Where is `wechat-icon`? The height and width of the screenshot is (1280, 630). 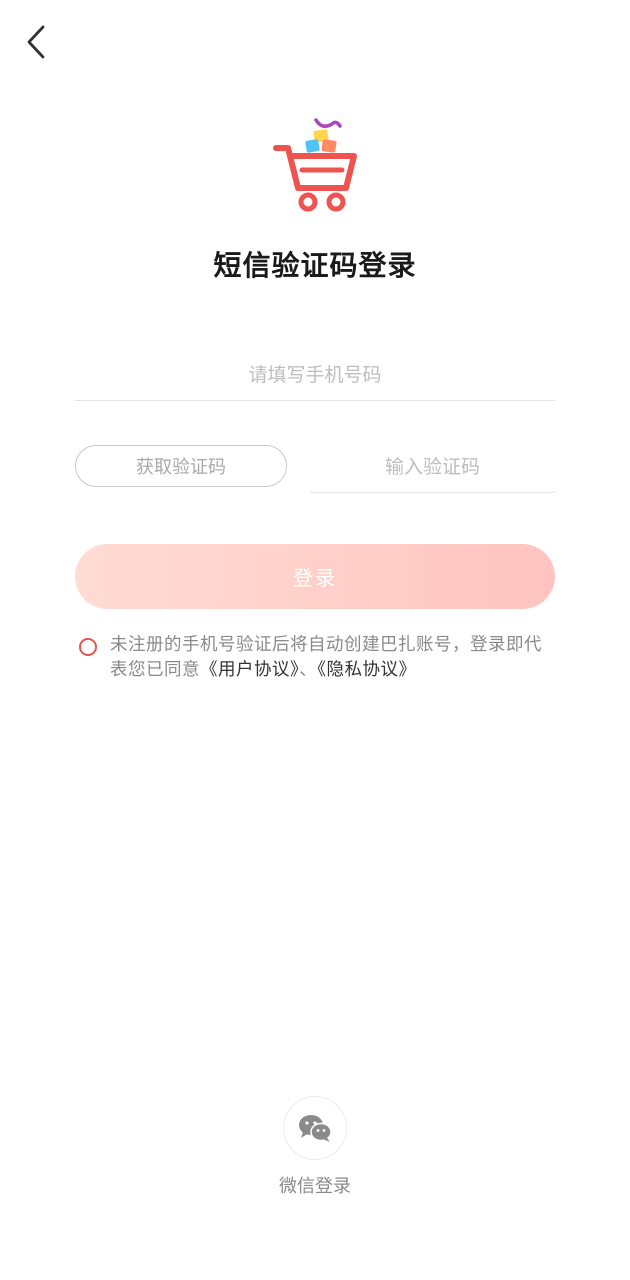
wechat-icon is located at coordinates (315, 1128).